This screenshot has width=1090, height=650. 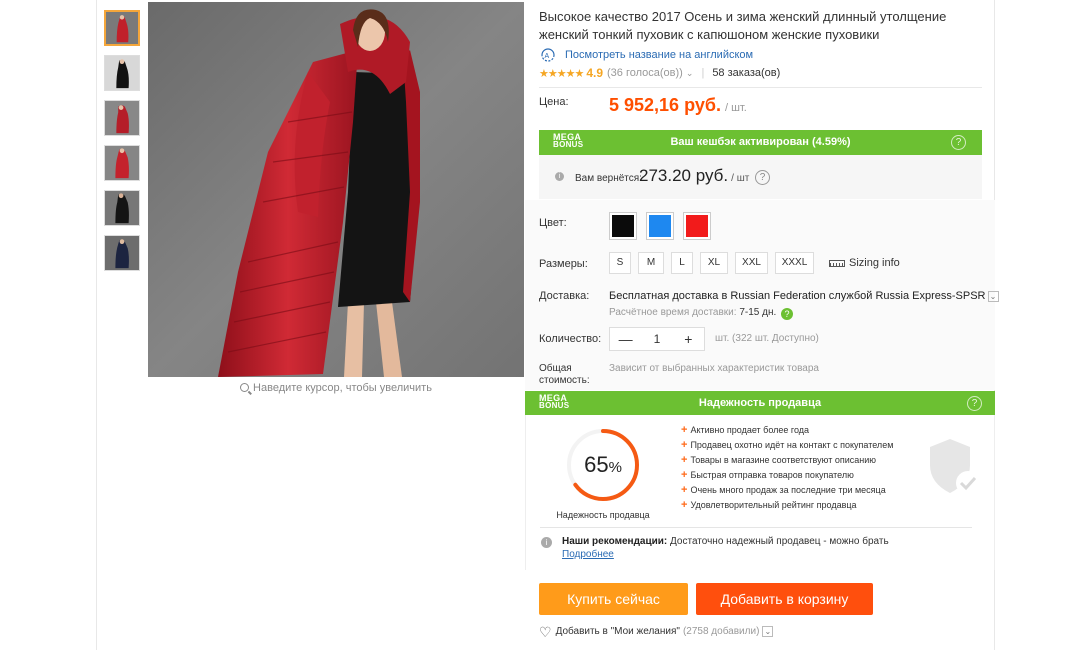 I want to click on buy-now-button: Купить сейчас, so click(x=613, y=599).